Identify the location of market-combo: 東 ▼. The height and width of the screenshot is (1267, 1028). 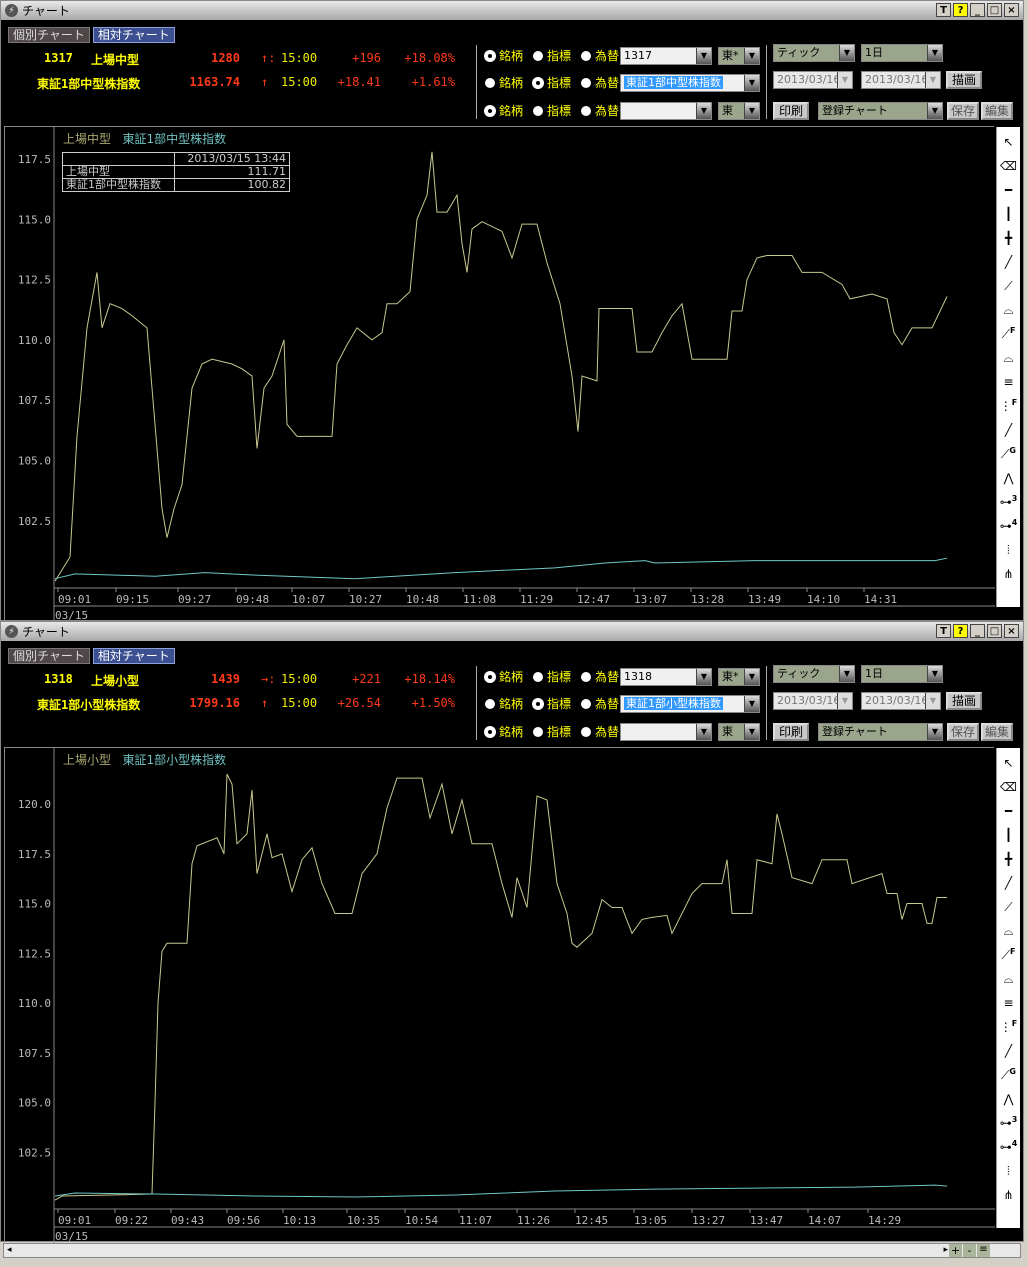
(739, 732).